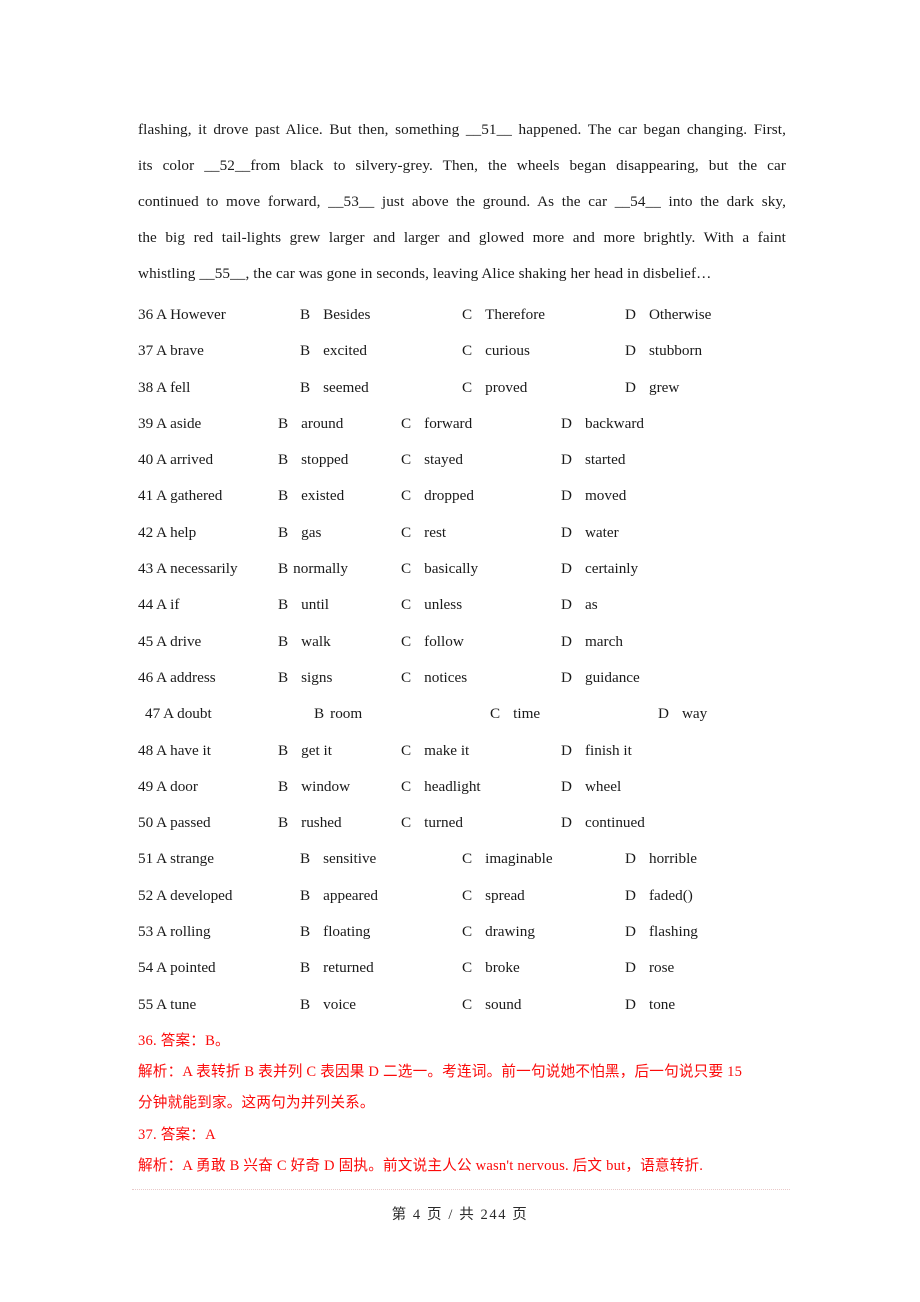 The image size is (920, 1302). What do you see at coordinates (507, 859) in the screenshot?
I see `option-c-51: Cimaginable` at bounding box center [507, 859].